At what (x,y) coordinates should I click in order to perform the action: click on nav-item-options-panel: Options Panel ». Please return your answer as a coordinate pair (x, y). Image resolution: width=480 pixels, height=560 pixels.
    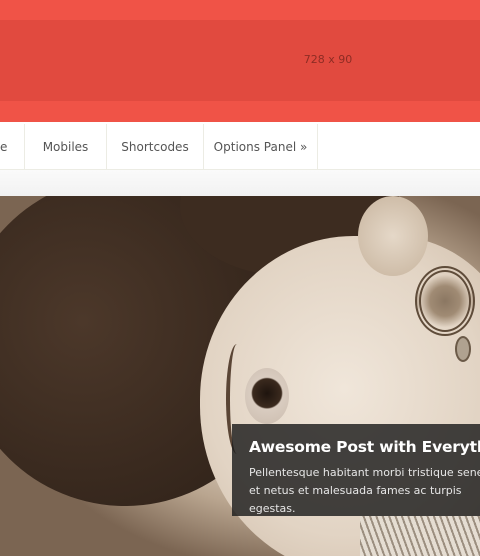
    Looking at the image, I should click on (261, 147).